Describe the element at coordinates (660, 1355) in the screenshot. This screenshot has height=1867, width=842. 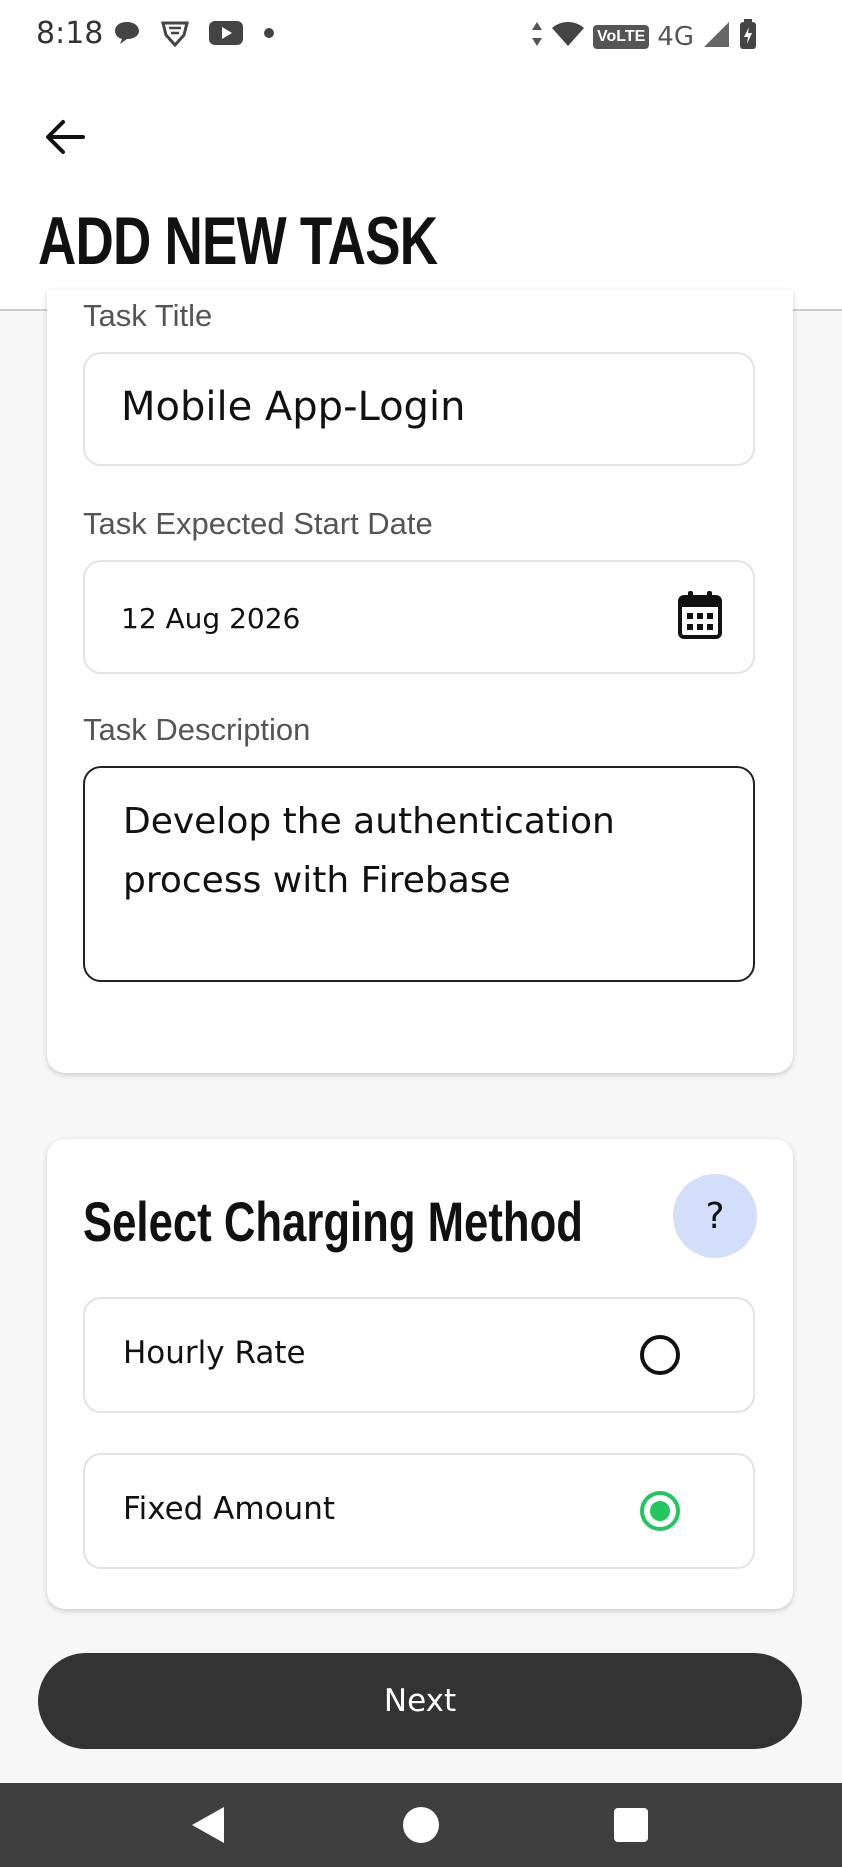
I see `radio-hourly-rate` at that location.